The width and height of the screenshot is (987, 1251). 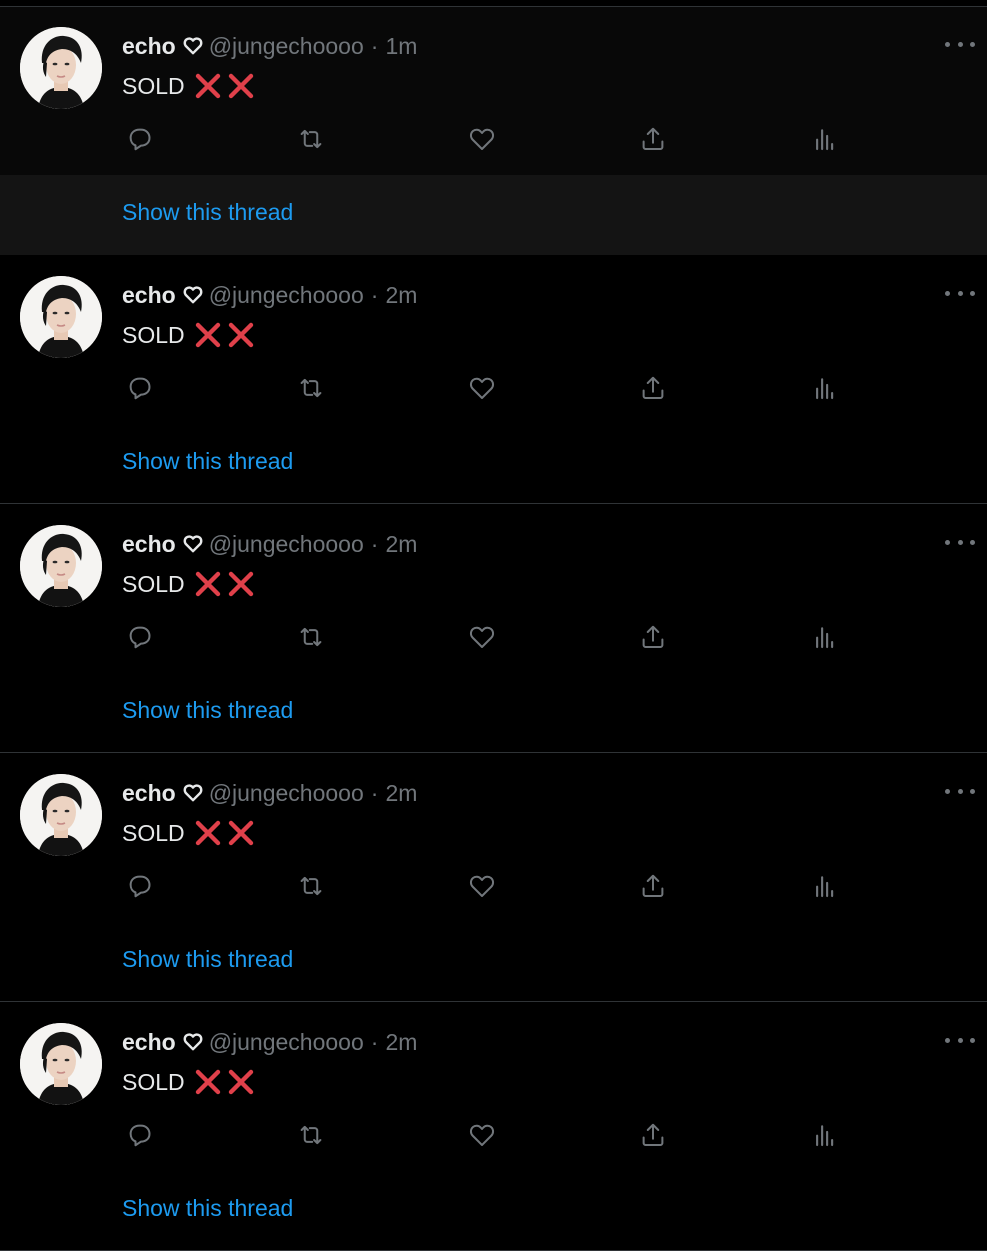 What do you see at coordinates (401, 46) in the screenshot?
I see `timestamp: 1m` at bounding box center [401, 46].